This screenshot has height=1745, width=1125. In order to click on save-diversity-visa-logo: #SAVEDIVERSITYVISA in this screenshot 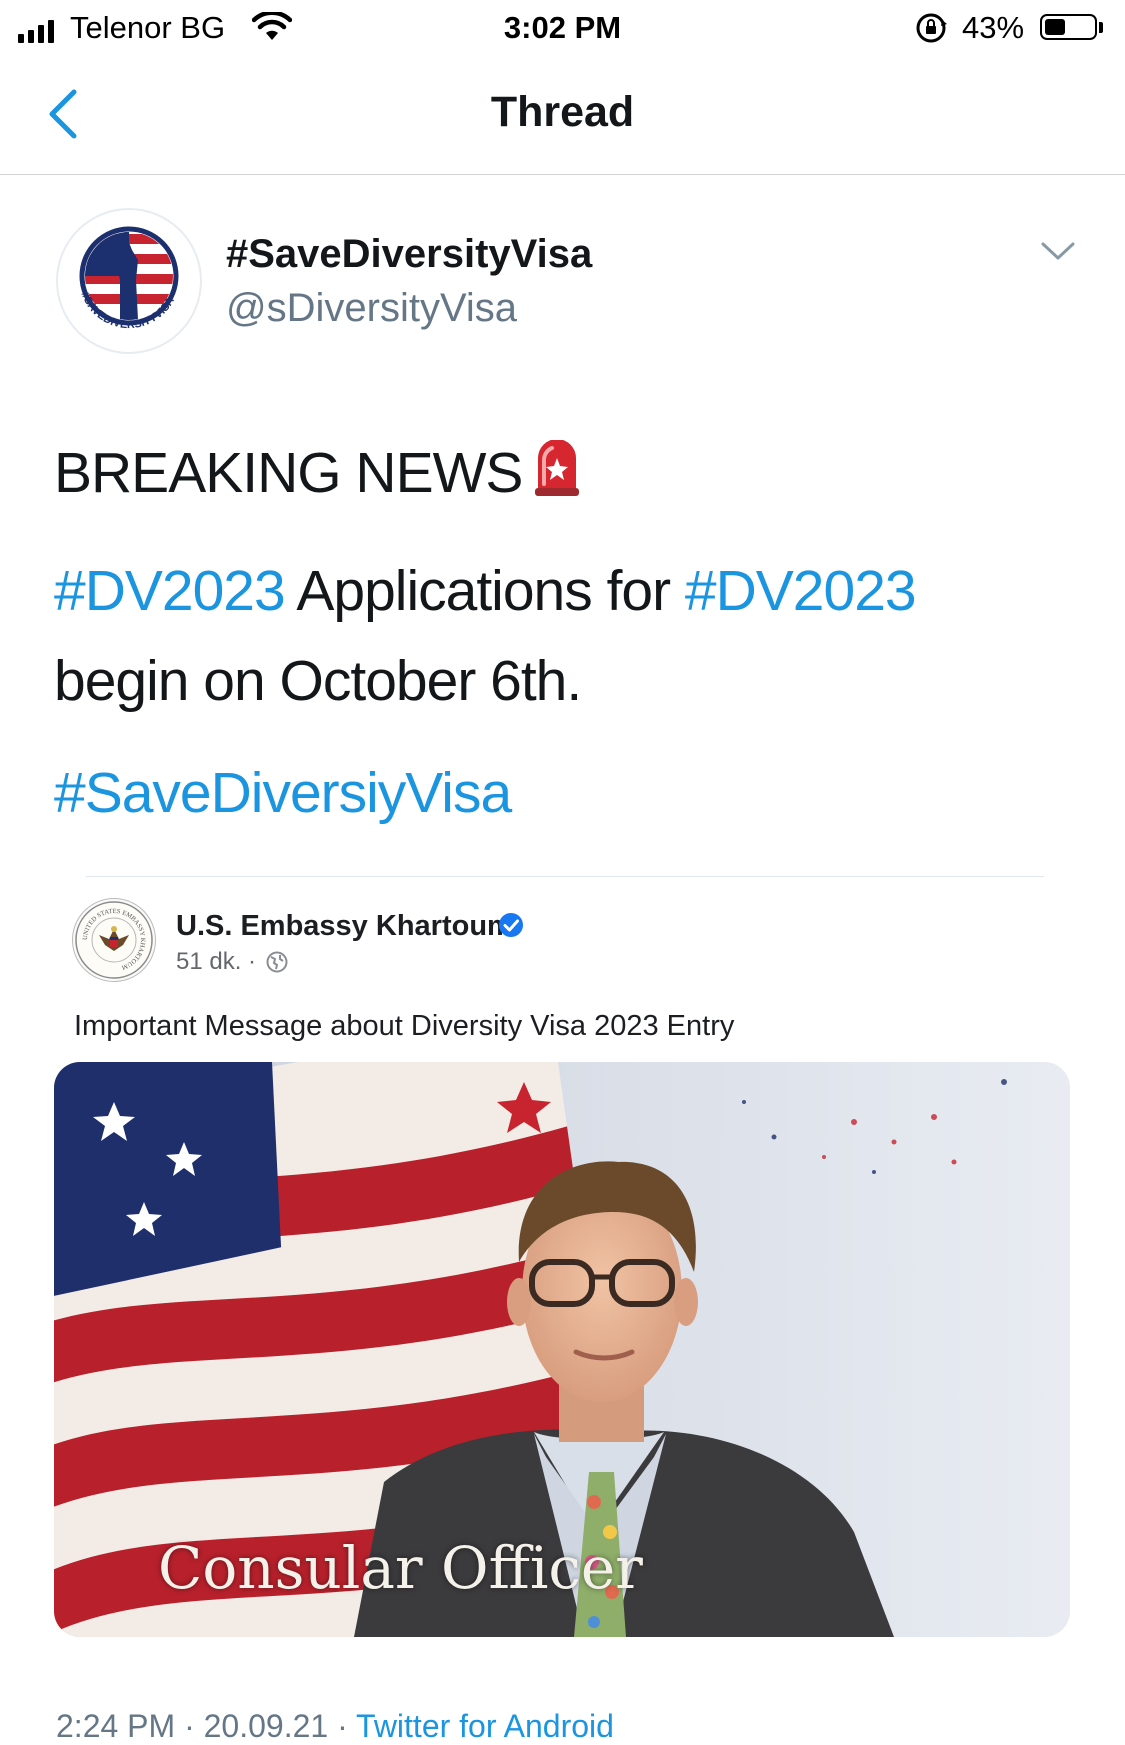, I will do `click(128, 278)`.